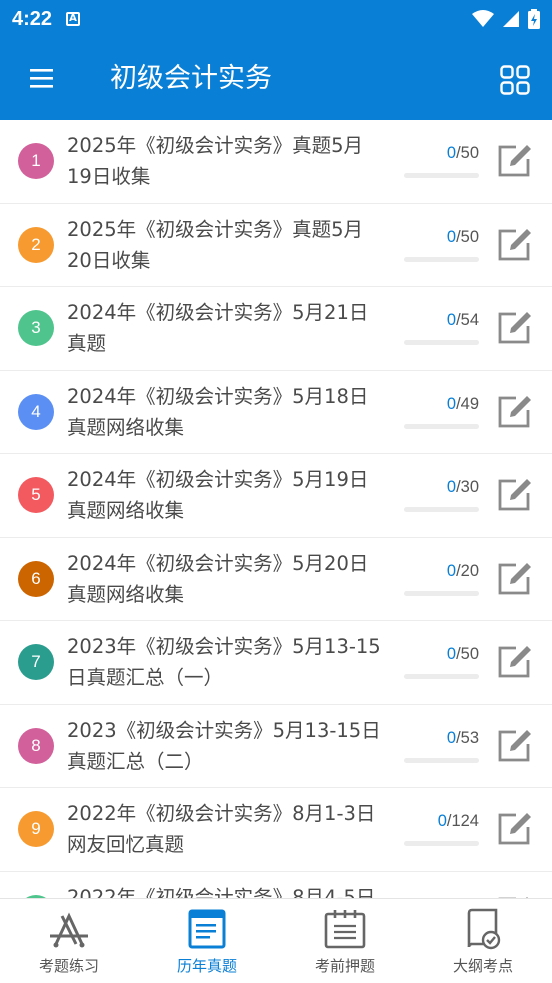  Describe the element at coordinates (276, 19) in the screenshot. I see `status-bar: 4:22 A` at that location.